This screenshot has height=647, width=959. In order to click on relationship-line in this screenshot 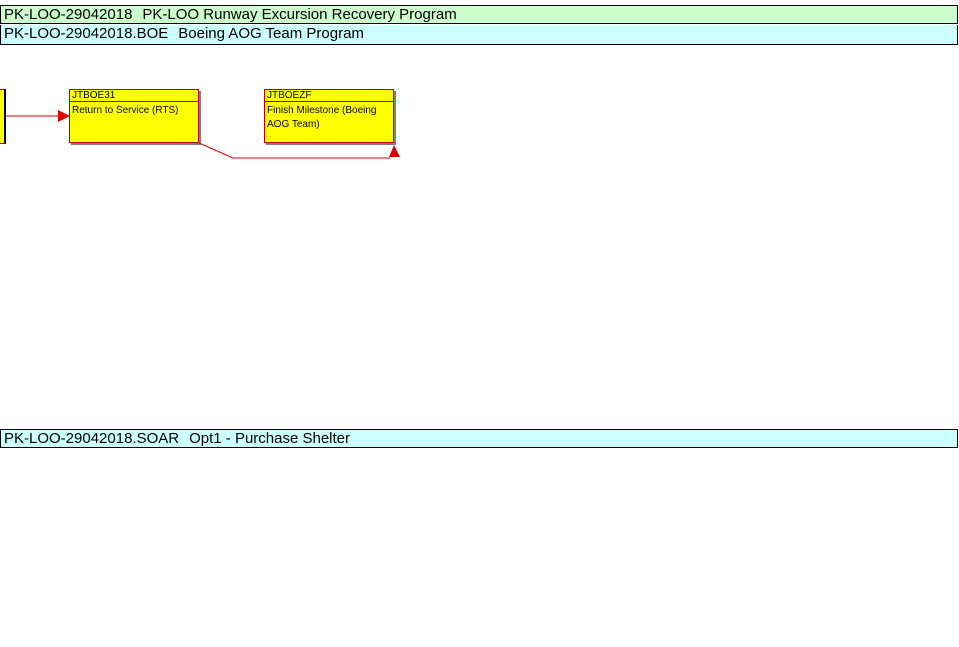, I will do `click(294, 150)`.